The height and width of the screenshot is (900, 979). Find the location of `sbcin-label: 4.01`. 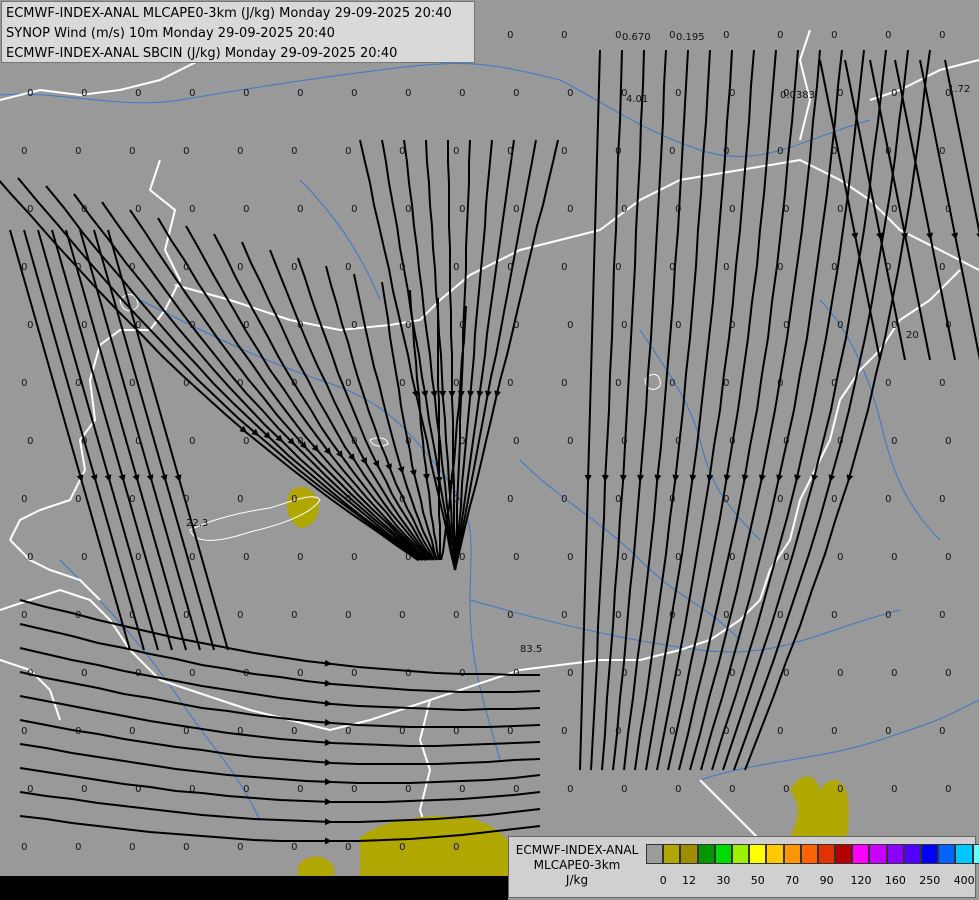

sbcin-label: 4.01 is located at coordinates (637, 99).